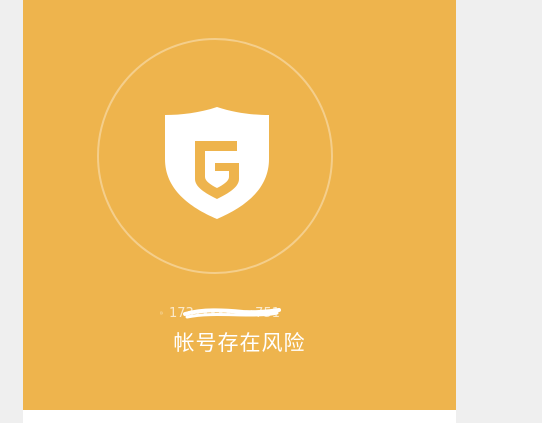 The image size is (542, 423). I want to click on risk-status-message: 帐号存在风险, so click(239, 343).